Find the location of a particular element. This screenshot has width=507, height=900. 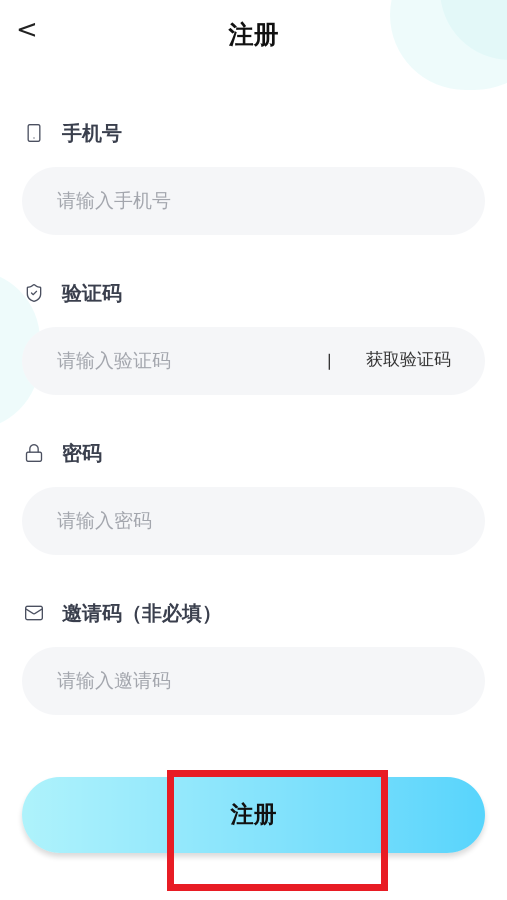

text-input: 请输入验证码 is located at coordinates (192, 361).